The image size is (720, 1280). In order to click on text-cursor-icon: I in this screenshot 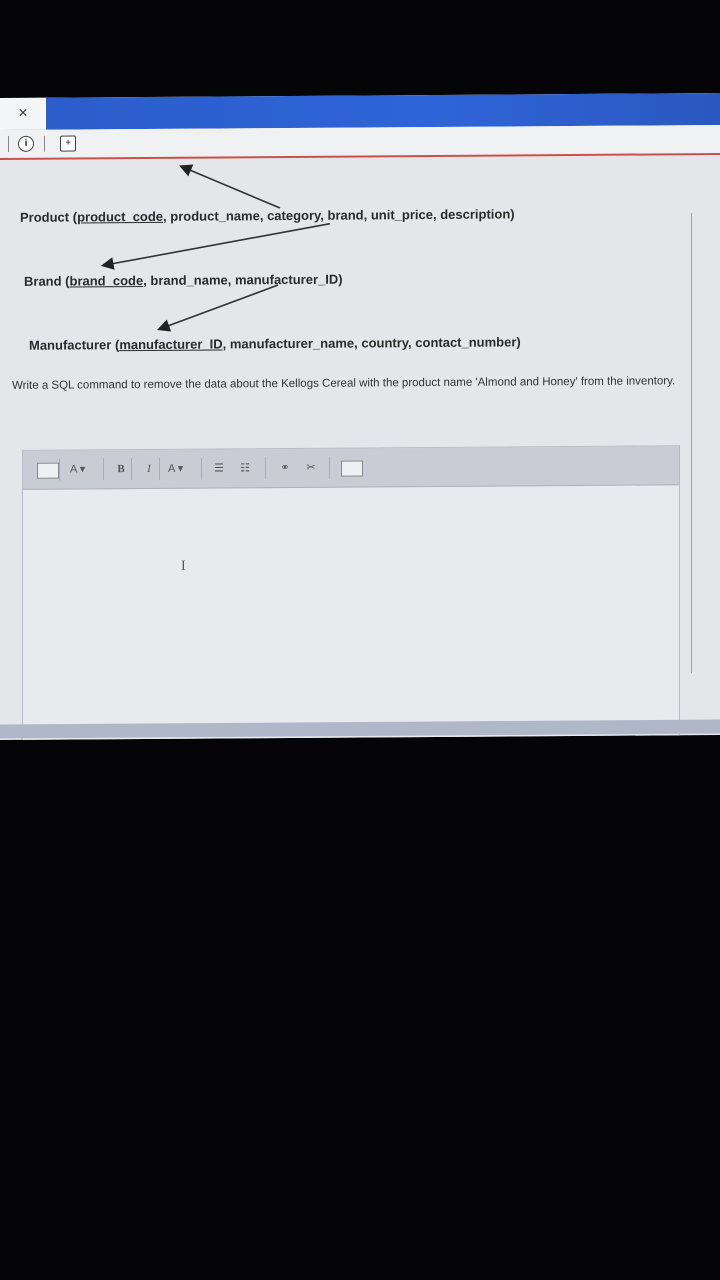, I will do `click(183, 566)`.